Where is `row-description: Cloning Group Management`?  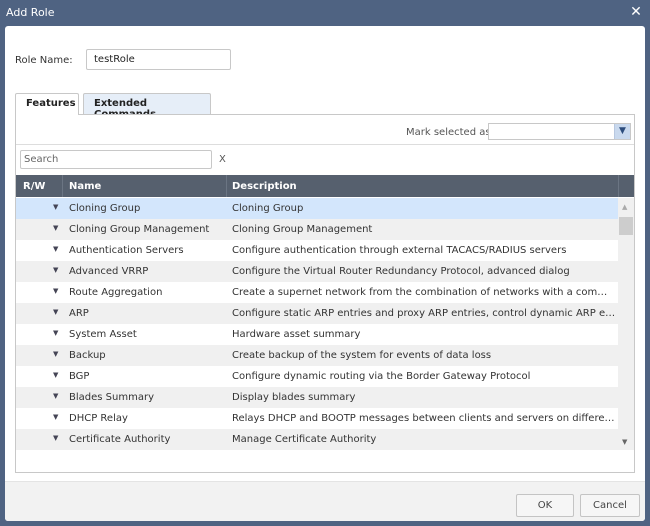 row-description: Cloning Group Management is located at coordinates (302, 229).